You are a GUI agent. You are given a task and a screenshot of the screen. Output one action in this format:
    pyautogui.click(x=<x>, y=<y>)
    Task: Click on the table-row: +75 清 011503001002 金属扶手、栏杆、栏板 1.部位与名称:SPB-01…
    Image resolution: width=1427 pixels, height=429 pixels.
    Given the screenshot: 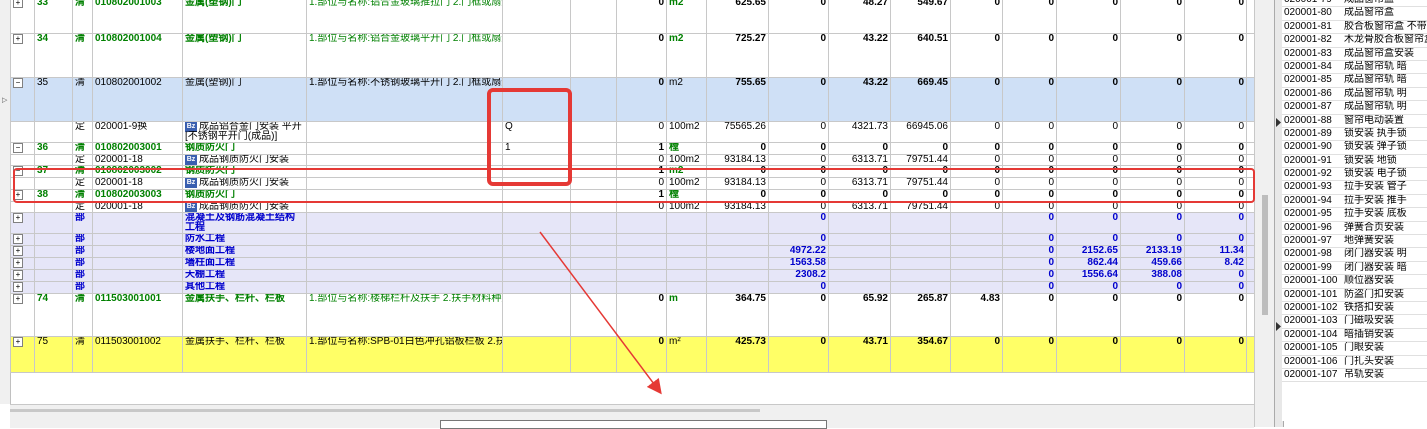 What is the action you would take?
    pyautogui.click(x=632, y=354)
    